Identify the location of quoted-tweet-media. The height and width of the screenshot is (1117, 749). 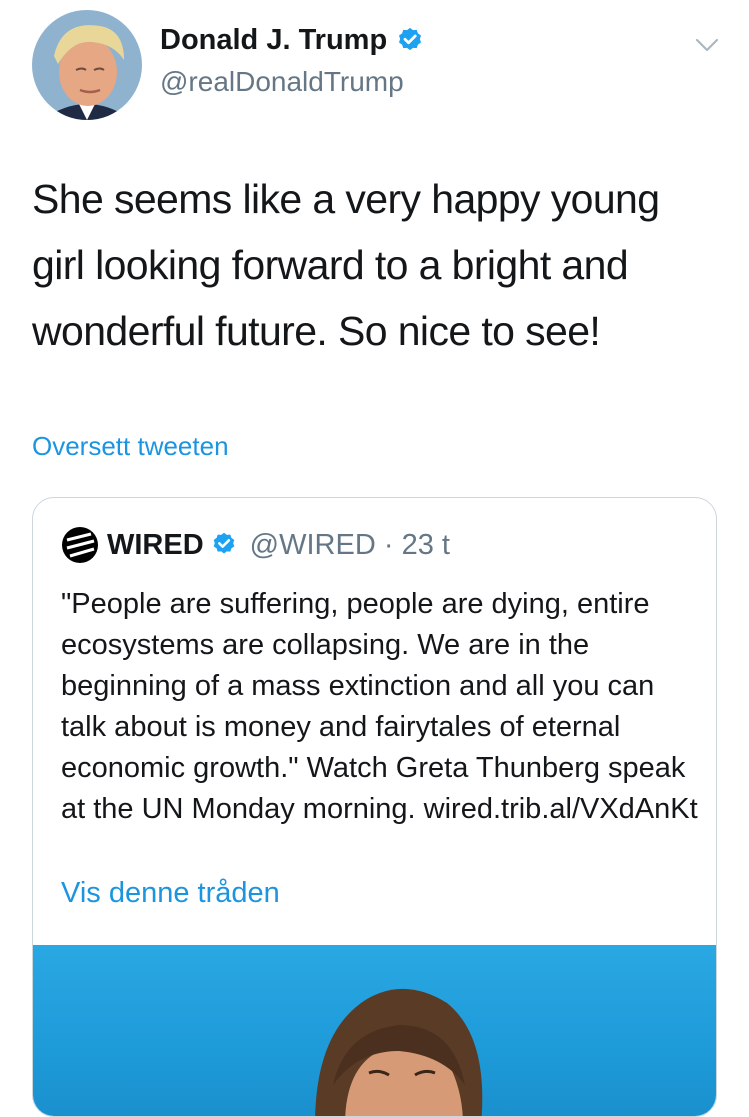
(374, 1030).